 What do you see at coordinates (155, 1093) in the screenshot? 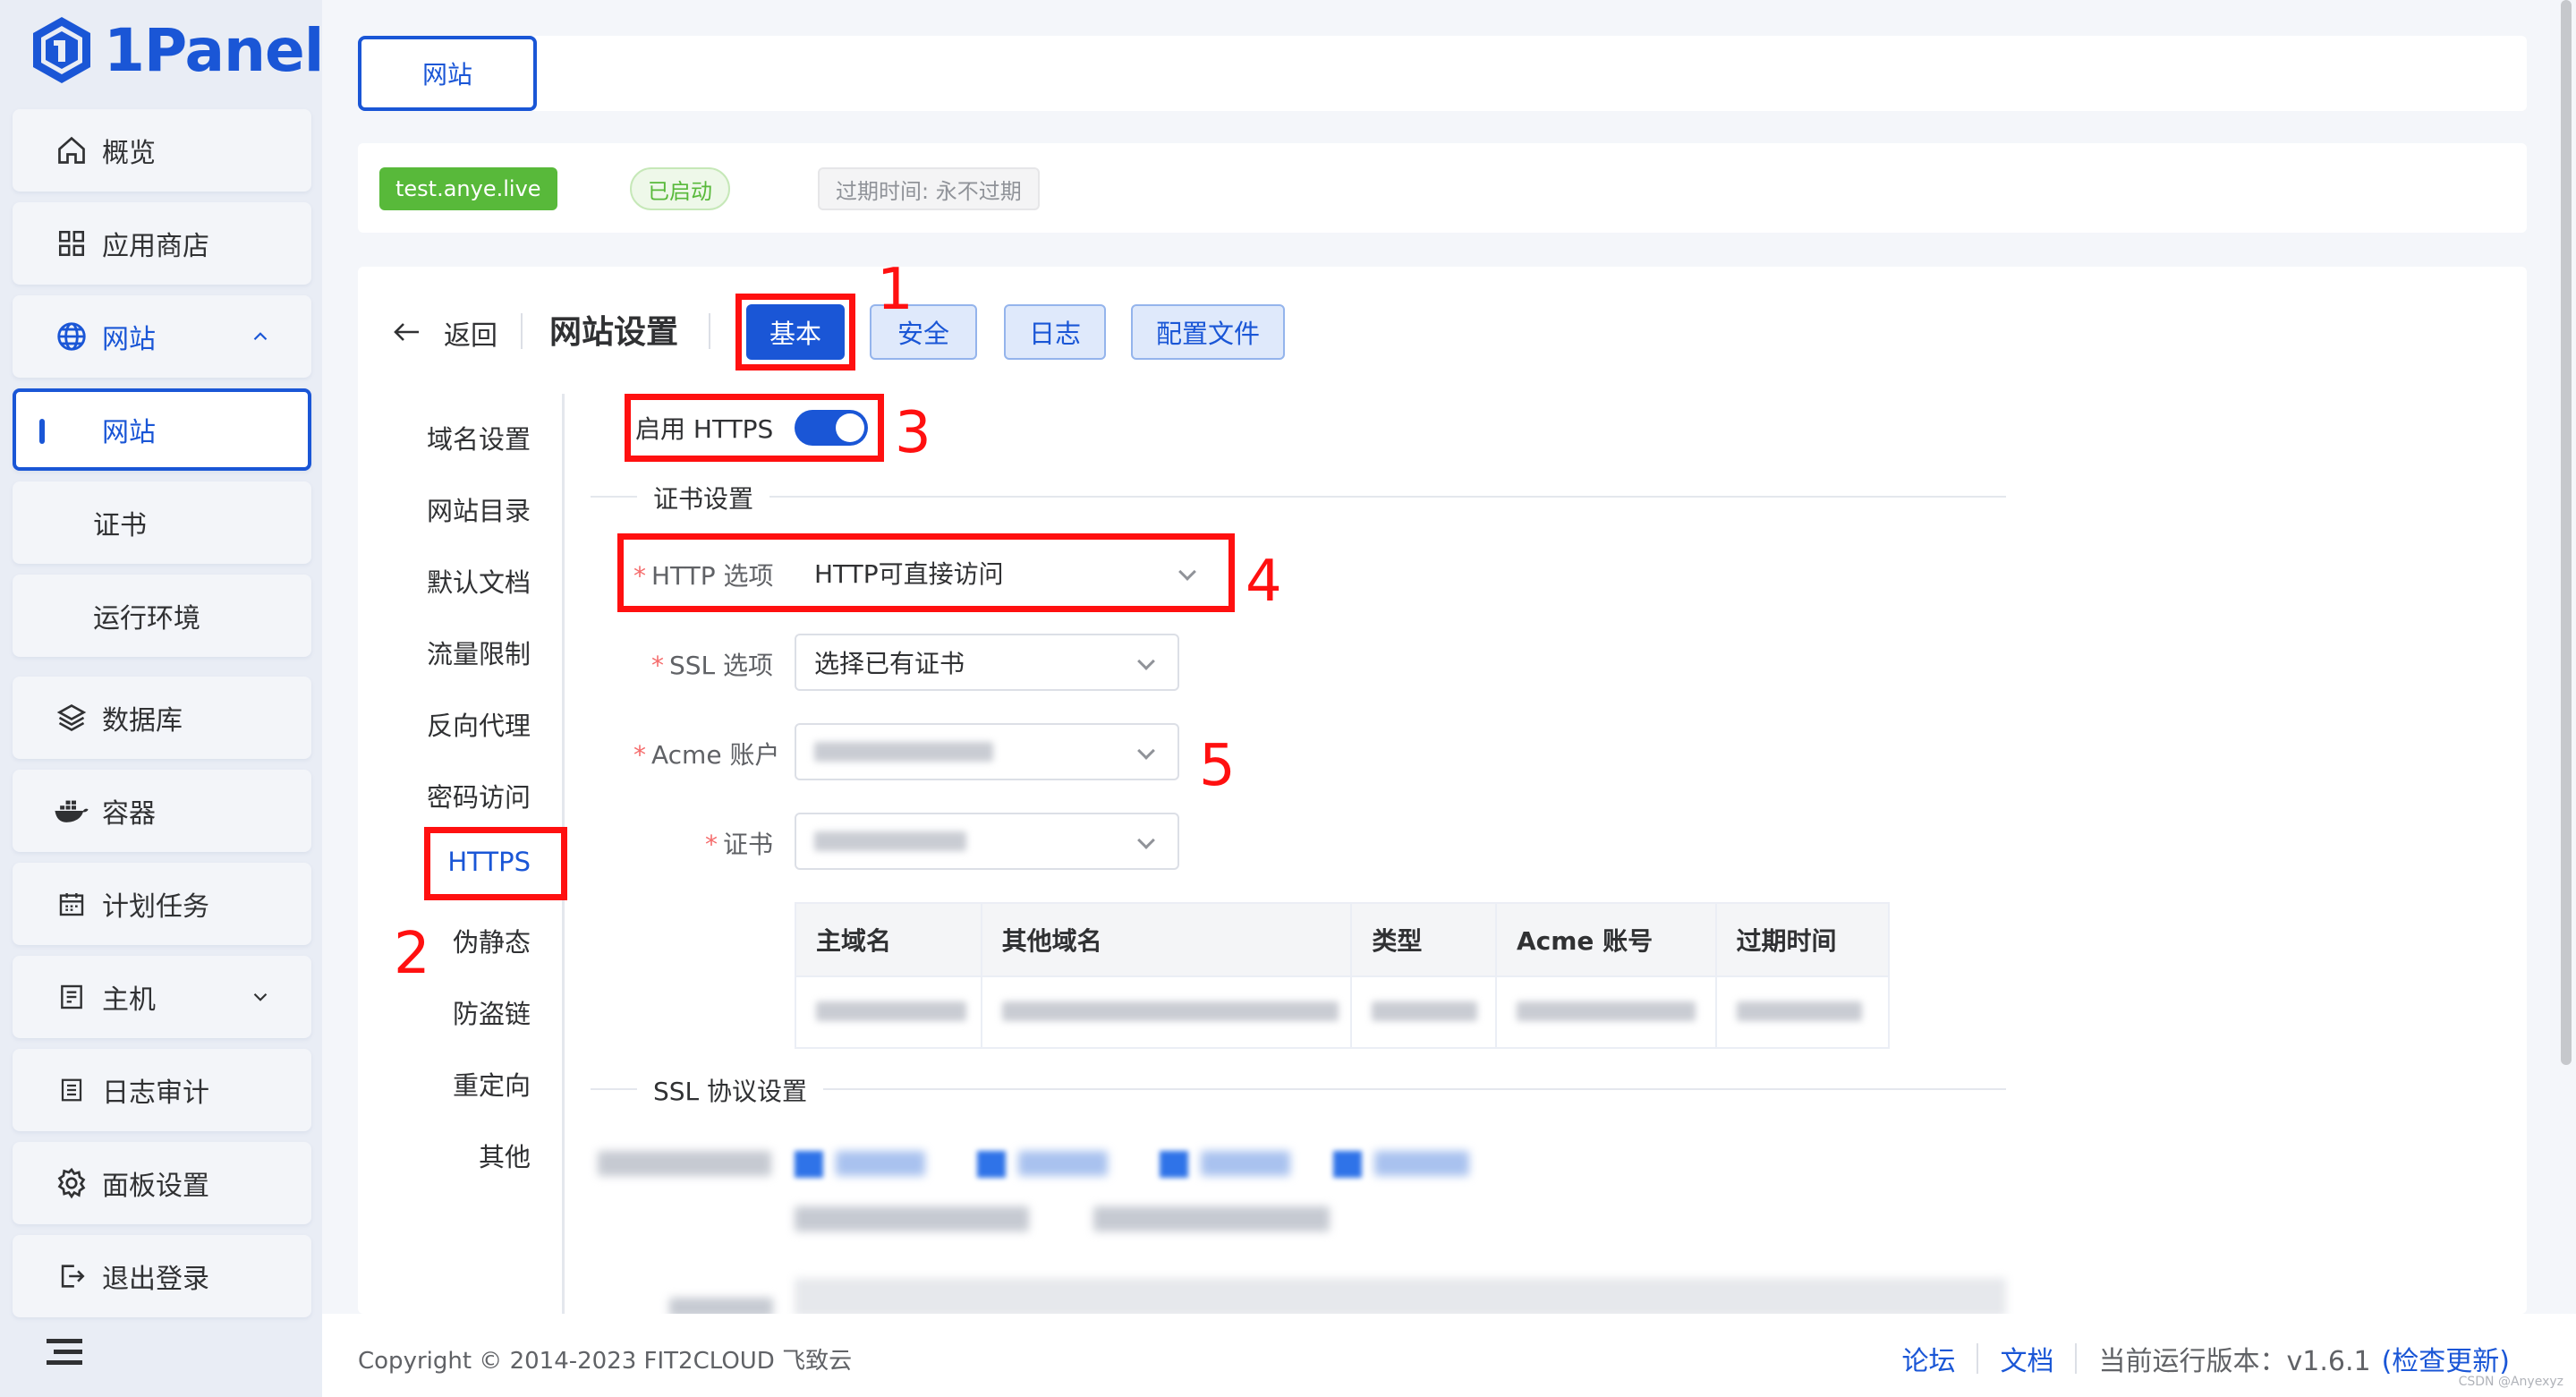
I see `sidebar-item-label: 日志审计` at bounding box center [155, 1093].